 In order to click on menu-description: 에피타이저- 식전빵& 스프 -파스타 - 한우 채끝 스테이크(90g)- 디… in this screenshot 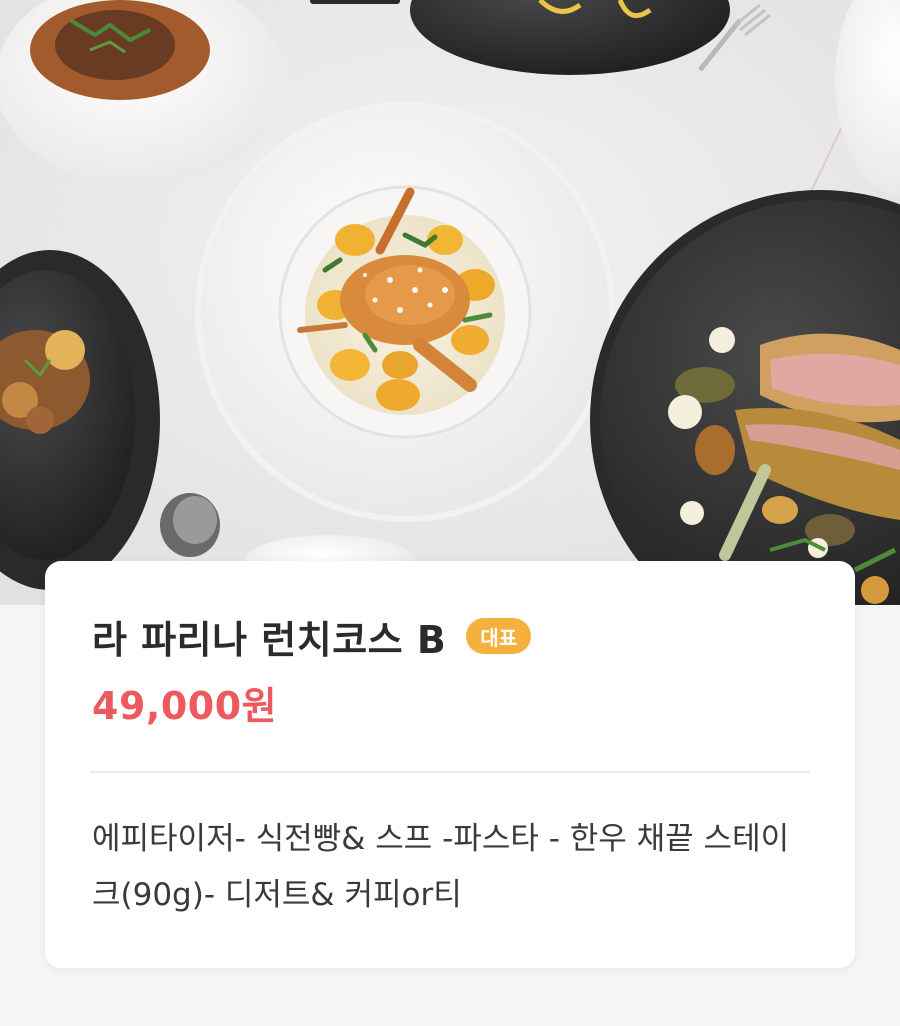, I will do `click(441, 867)`.